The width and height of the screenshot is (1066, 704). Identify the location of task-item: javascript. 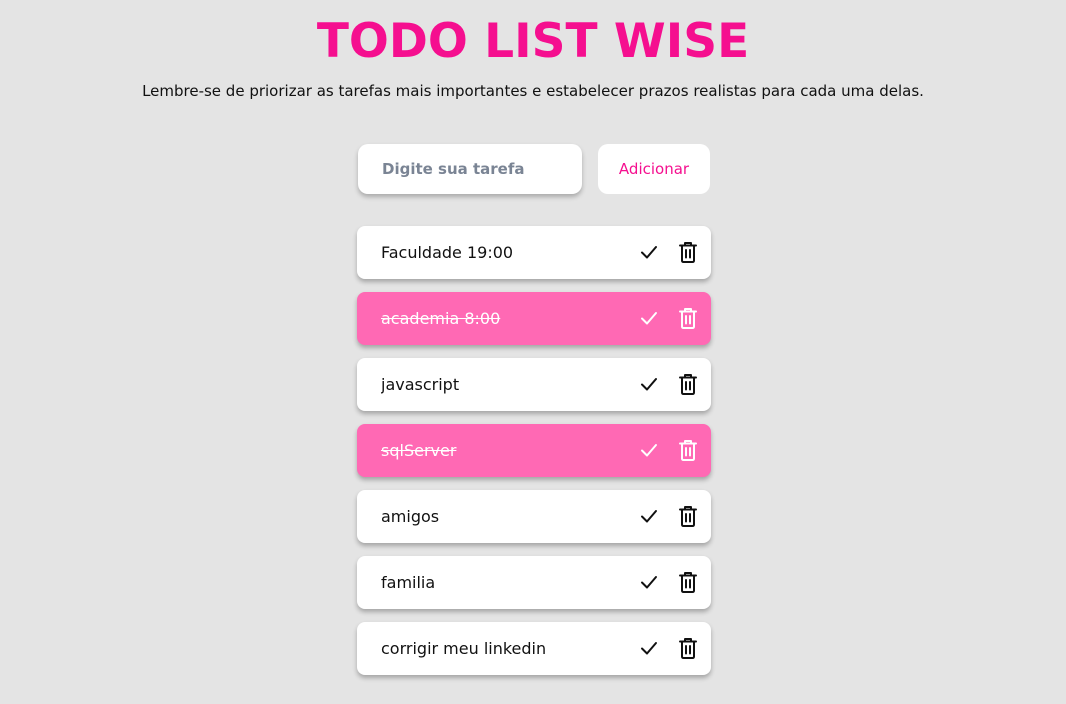
(534, 384).